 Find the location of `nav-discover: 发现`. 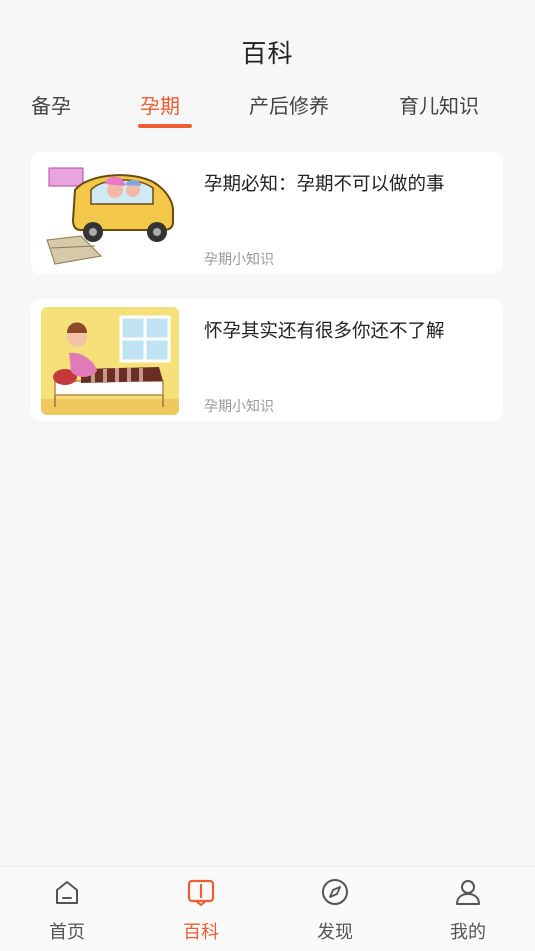

nav-discover: 发现 is located at coordinates (335, 909).